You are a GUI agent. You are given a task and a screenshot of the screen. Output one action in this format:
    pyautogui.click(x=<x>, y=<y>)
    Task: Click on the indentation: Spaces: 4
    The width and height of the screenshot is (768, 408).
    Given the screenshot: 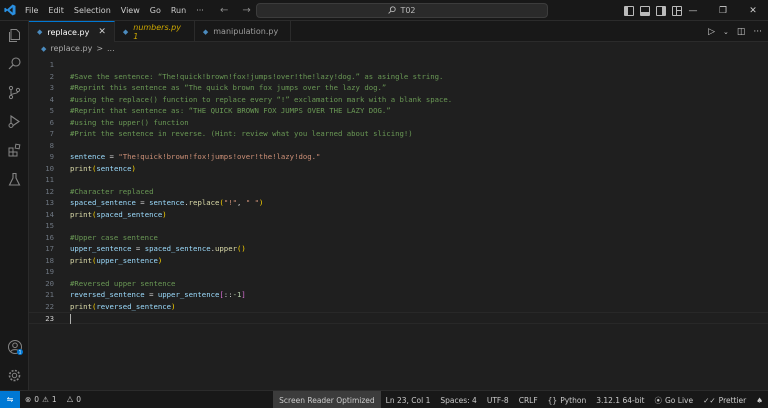 What is the action you would take?
    pyautogui.click(x=458, y=399)
    